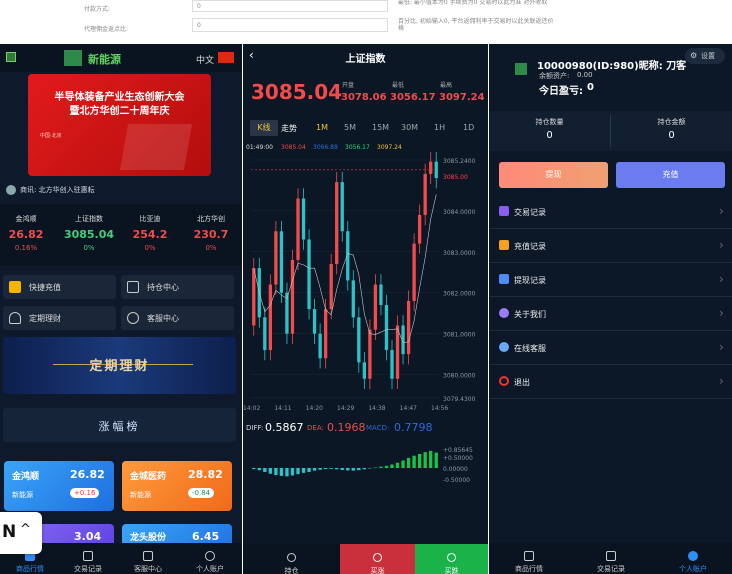 The image size is (732, 574). Describe the element at coordinates (290, 25) in the screenshot. I see `field-2: 0` at that location.